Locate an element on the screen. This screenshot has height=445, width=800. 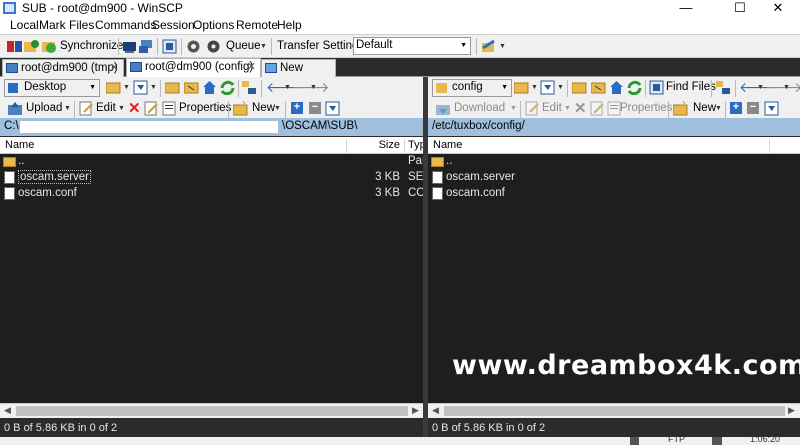
list-item-parent-dir: .. is located at coordinates (614, 162).